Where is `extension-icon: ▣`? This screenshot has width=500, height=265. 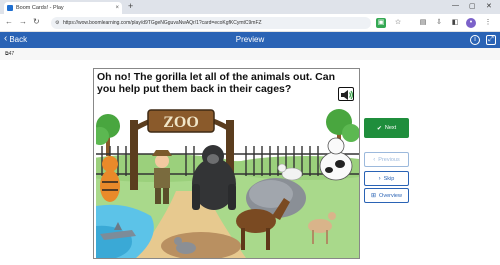
extension-icon: ▣ is located at coordinates (381, 23).